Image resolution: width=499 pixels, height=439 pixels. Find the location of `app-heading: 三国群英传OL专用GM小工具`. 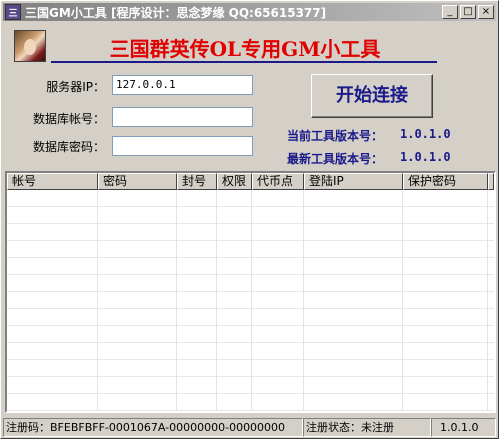

app-heading: 三国群英传OL专用GM小工具 is located at coordinates (245, 49).